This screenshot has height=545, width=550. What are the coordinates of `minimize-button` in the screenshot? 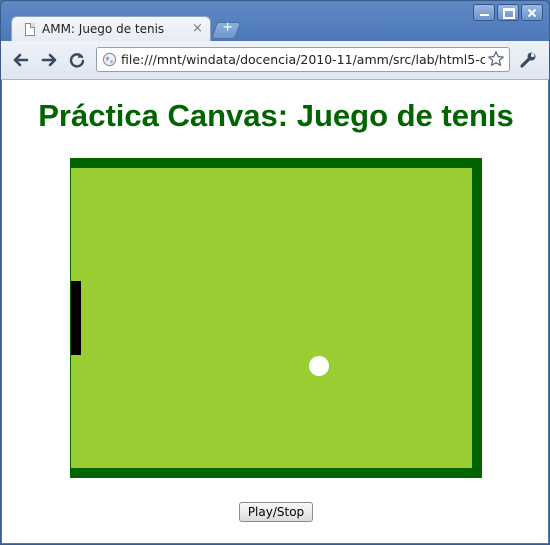 It's located at (484, 12).